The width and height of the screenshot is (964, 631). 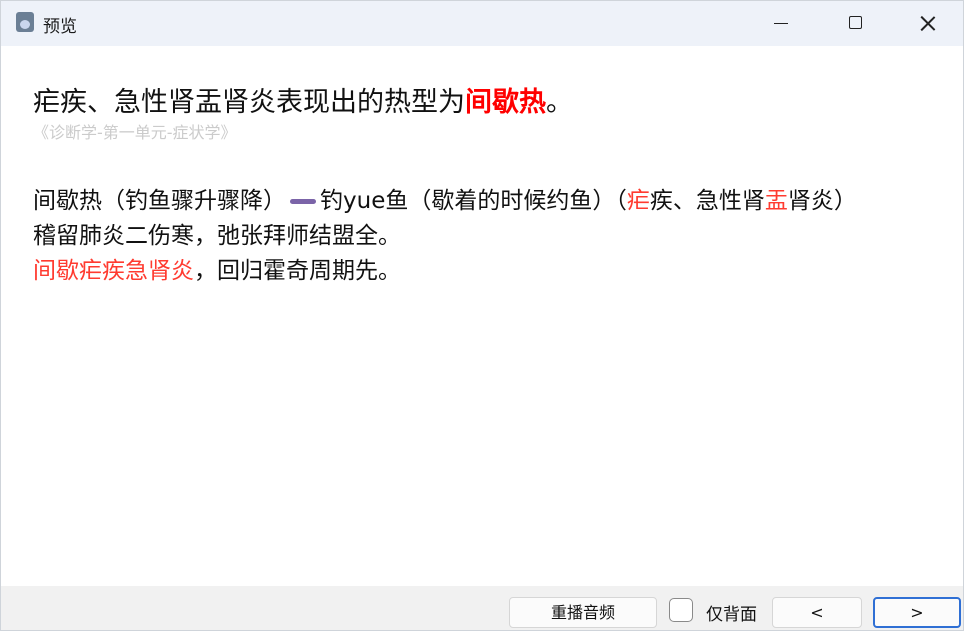 What do you see at coordinates (855, 23) in the screenshot?
I see `maximize-icon` at bounding box center [855, 23].